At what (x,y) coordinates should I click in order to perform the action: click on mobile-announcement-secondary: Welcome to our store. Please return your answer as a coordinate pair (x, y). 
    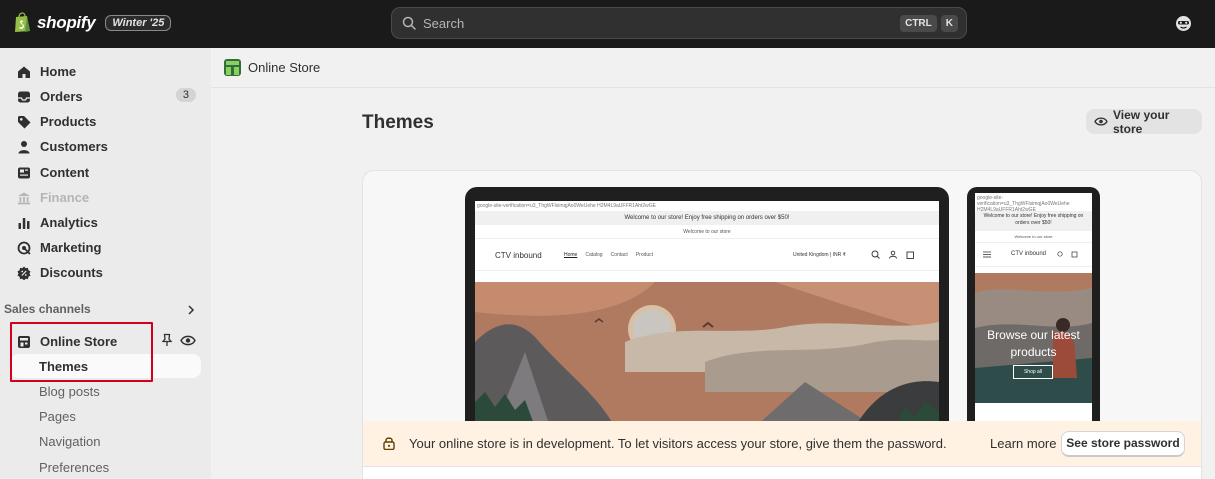
    Looking at the image, I should click on (1033, 237).